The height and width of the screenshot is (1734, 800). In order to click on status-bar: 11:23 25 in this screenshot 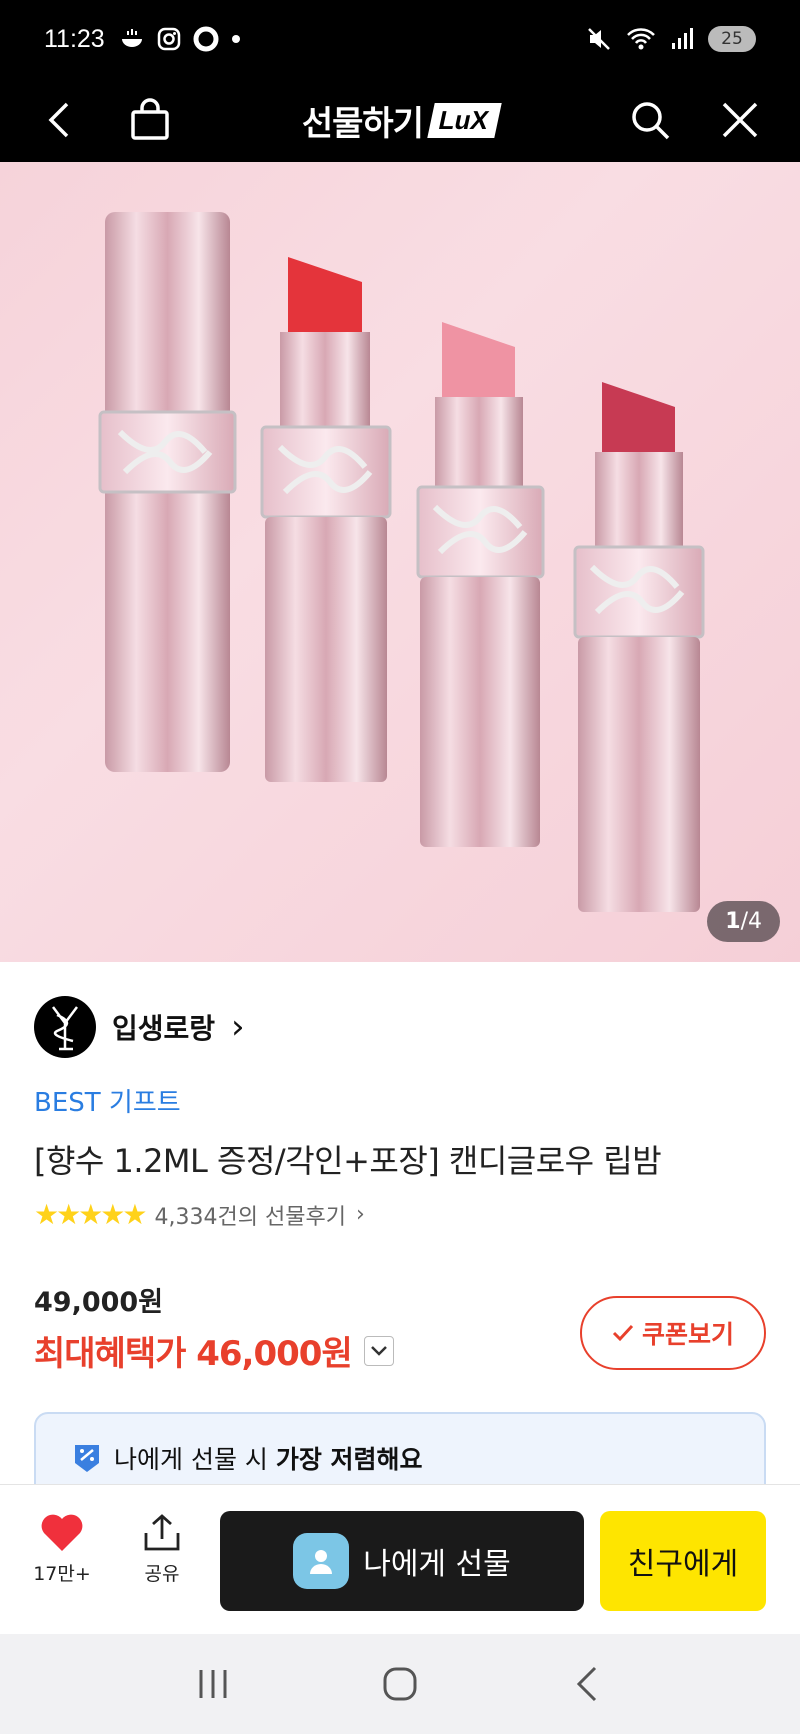, I will do `click(400, 39)`.